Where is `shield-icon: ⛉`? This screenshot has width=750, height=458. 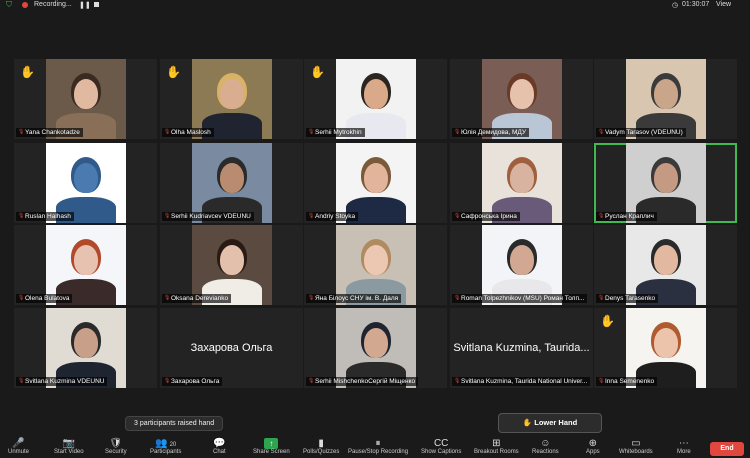
shield-icon: ⛉ is located at coordinates (10, 5).